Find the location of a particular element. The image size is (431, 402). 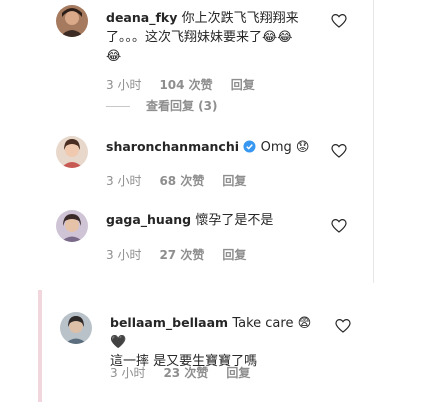

comment-text: 懷孕了是不是 is located at coordinates (234, 220).